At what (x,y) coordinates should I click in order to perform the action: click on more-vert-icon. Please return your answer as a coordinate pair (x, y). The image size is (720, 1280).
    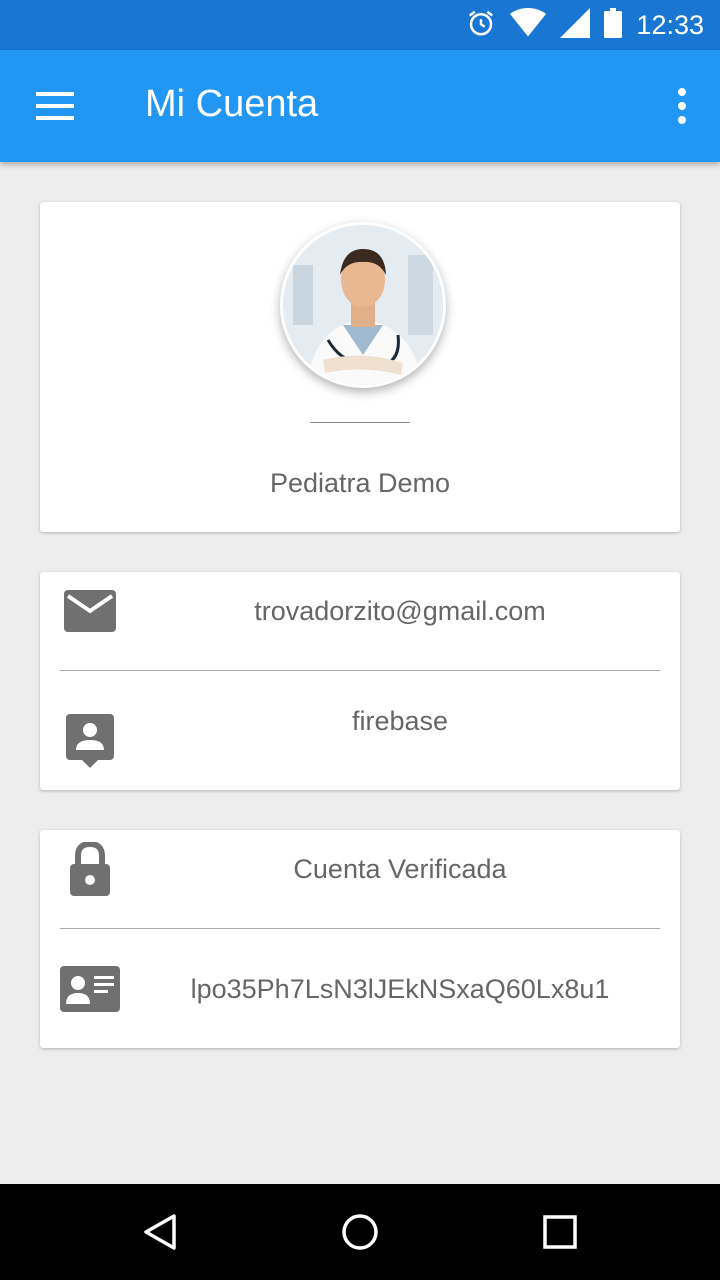
    Looking at the image, I should click on (682, 106).